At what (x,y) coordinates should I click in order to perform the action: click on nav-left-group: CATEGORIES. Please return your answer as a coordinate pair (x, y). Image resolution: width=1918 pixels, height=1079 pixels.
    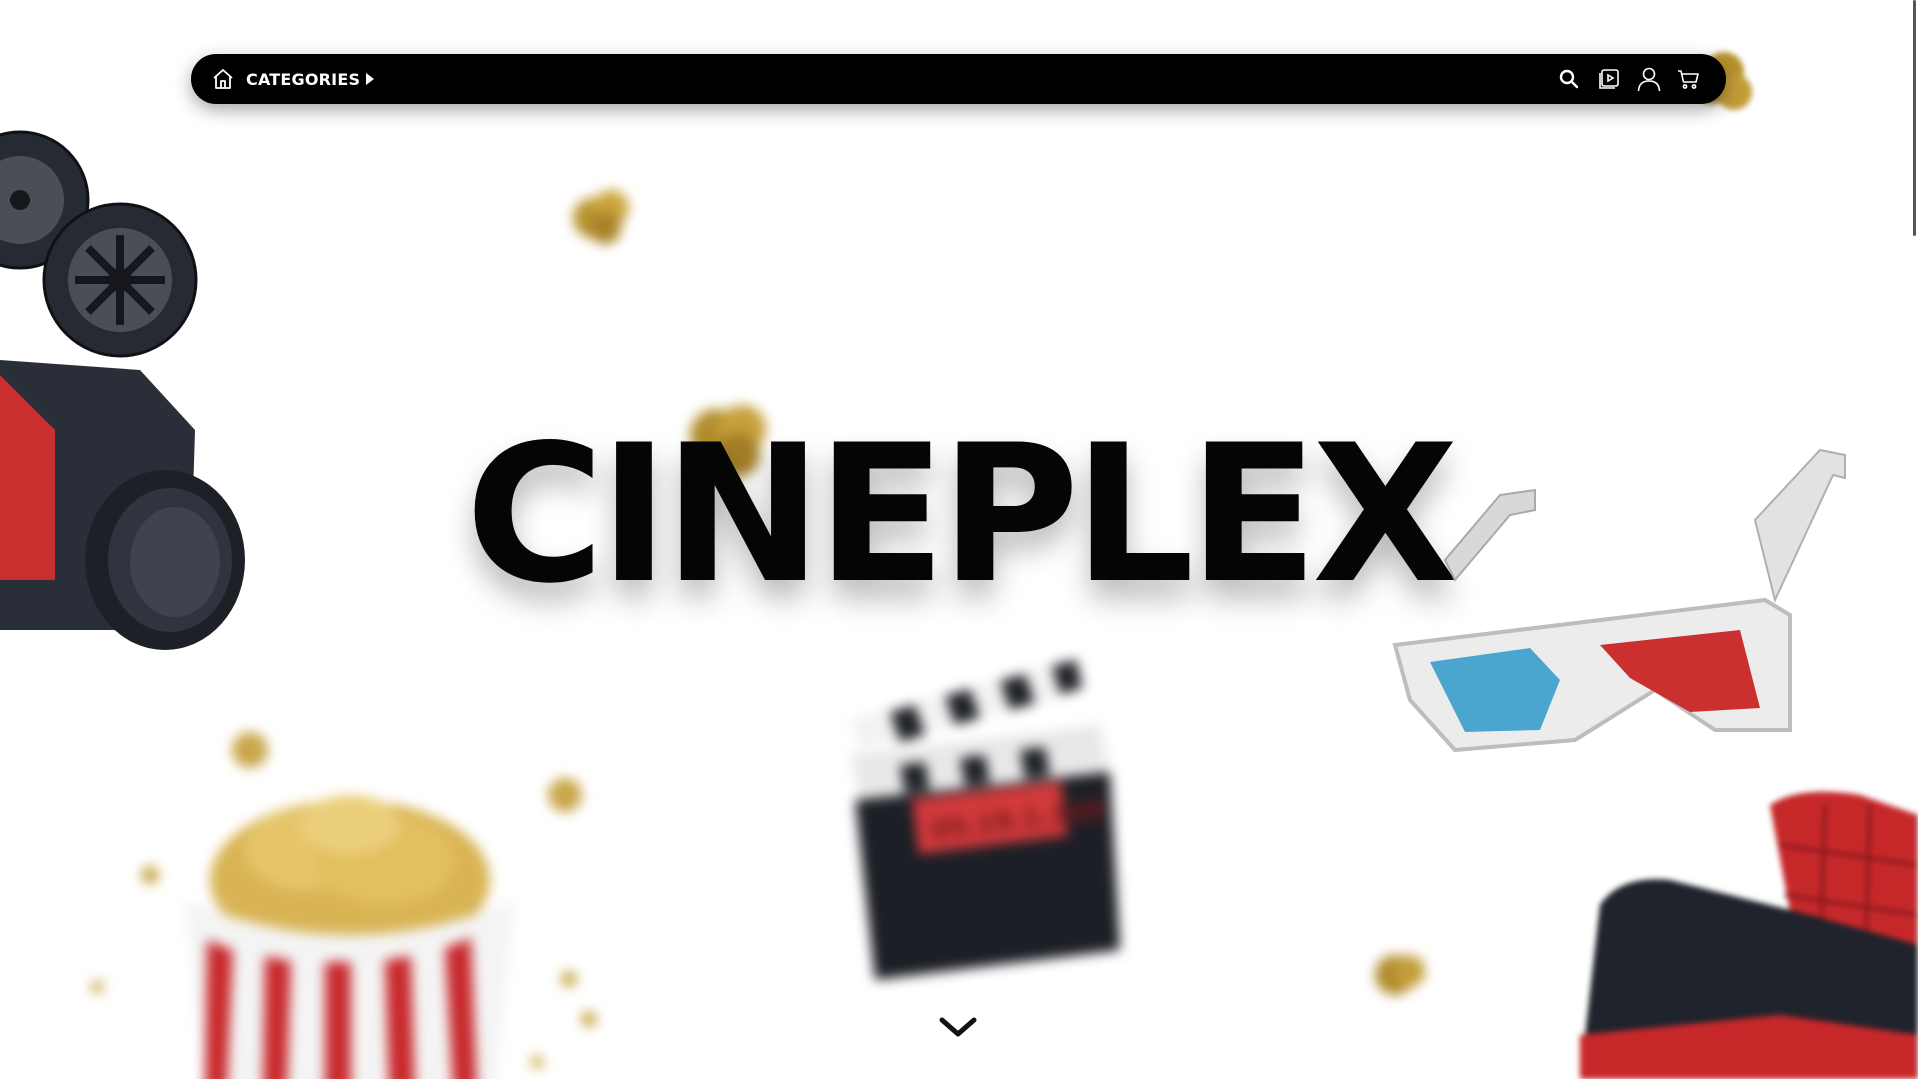
    Looking at the image, I should click on (292, 79).